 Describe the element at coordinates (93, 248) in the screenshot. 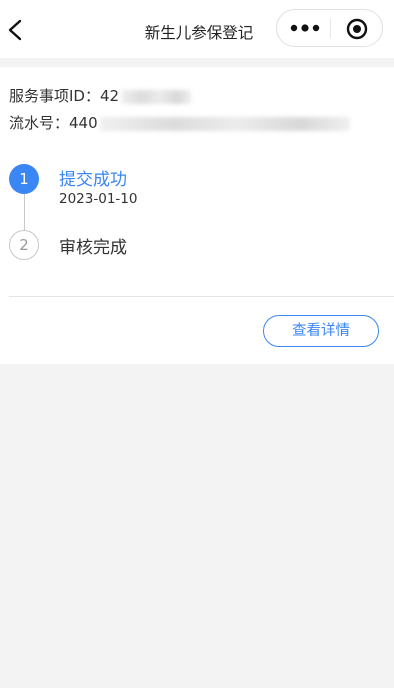

I see `step-2-label: 审核完成` at that location.